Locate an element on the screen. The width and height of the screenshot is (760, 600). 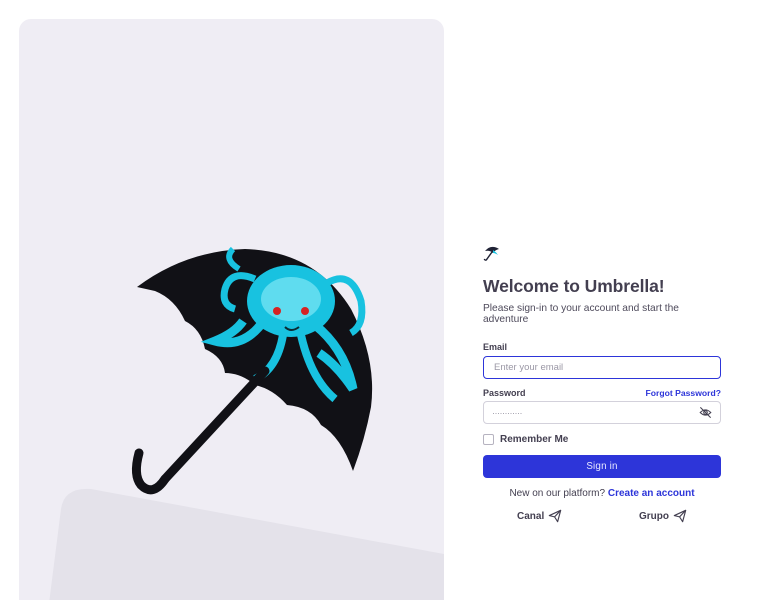
canal-label: Canal is located at coordinates (531, 516).